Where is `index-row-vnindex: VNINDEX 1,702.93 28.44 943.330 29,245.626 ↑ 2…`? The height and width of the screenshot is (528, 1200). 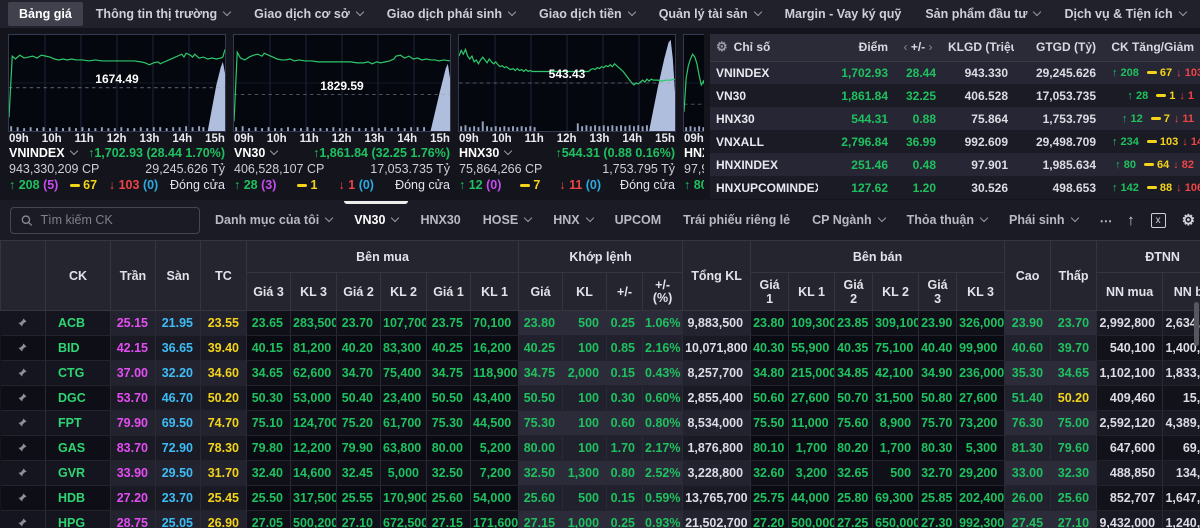
index-row-vnindex: VNINDEX 1,702.93 28.44 943.330 29,245.626 ↑ 2… is located at coordinates (955, 72).